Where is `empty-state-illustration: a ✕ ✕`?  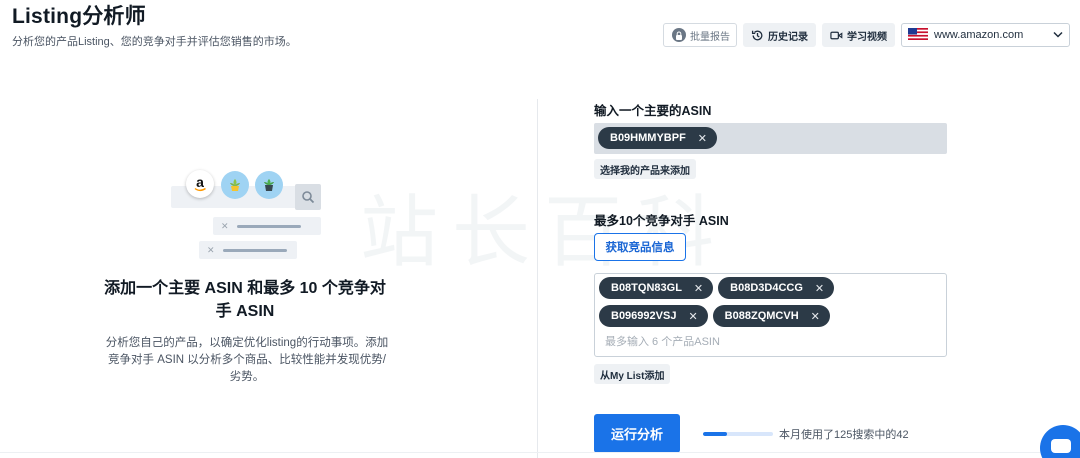 empty-state-illustration: a ✕ ✕ is located at coordinates (251, 215).